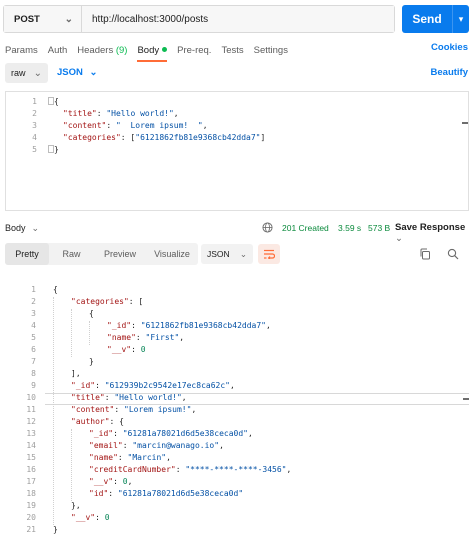  Describe the element at coordinates (150, 19) in the screenshot. I see `url-text: http://localhost:3000/posts` at that location.